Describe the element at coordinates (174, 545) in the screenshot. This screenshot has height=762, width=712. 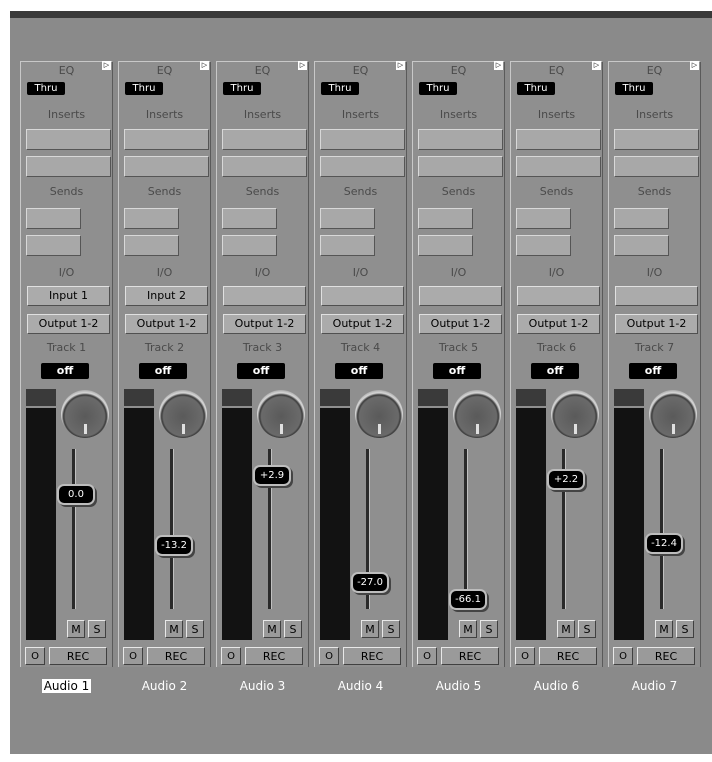
I see `fader-value: -13.2` at that location.